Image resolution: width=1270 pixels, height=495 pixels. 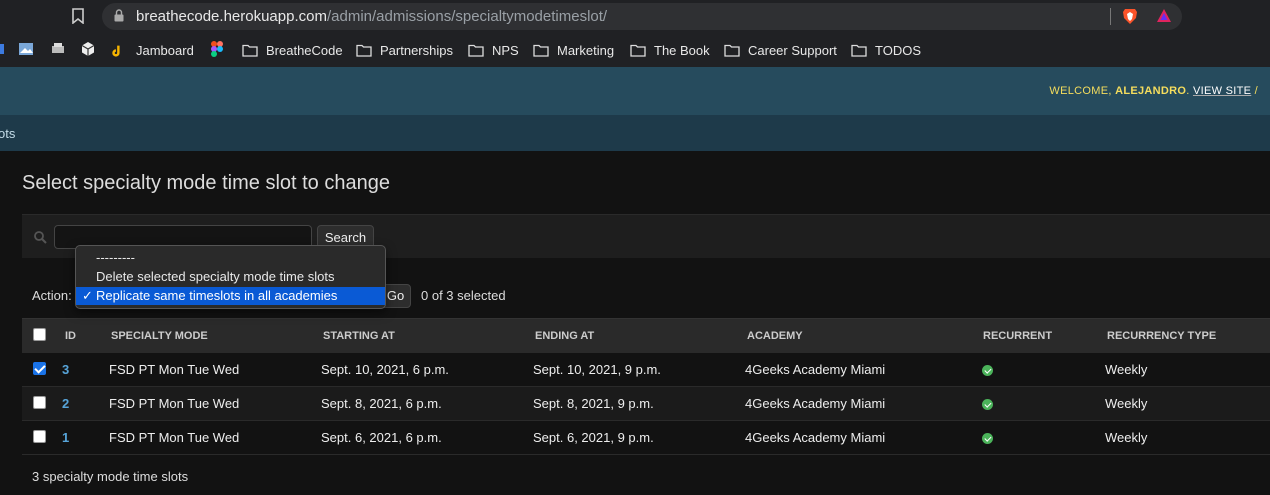 I want to click on bookmark-image-icon, so click(x=26, y=49).